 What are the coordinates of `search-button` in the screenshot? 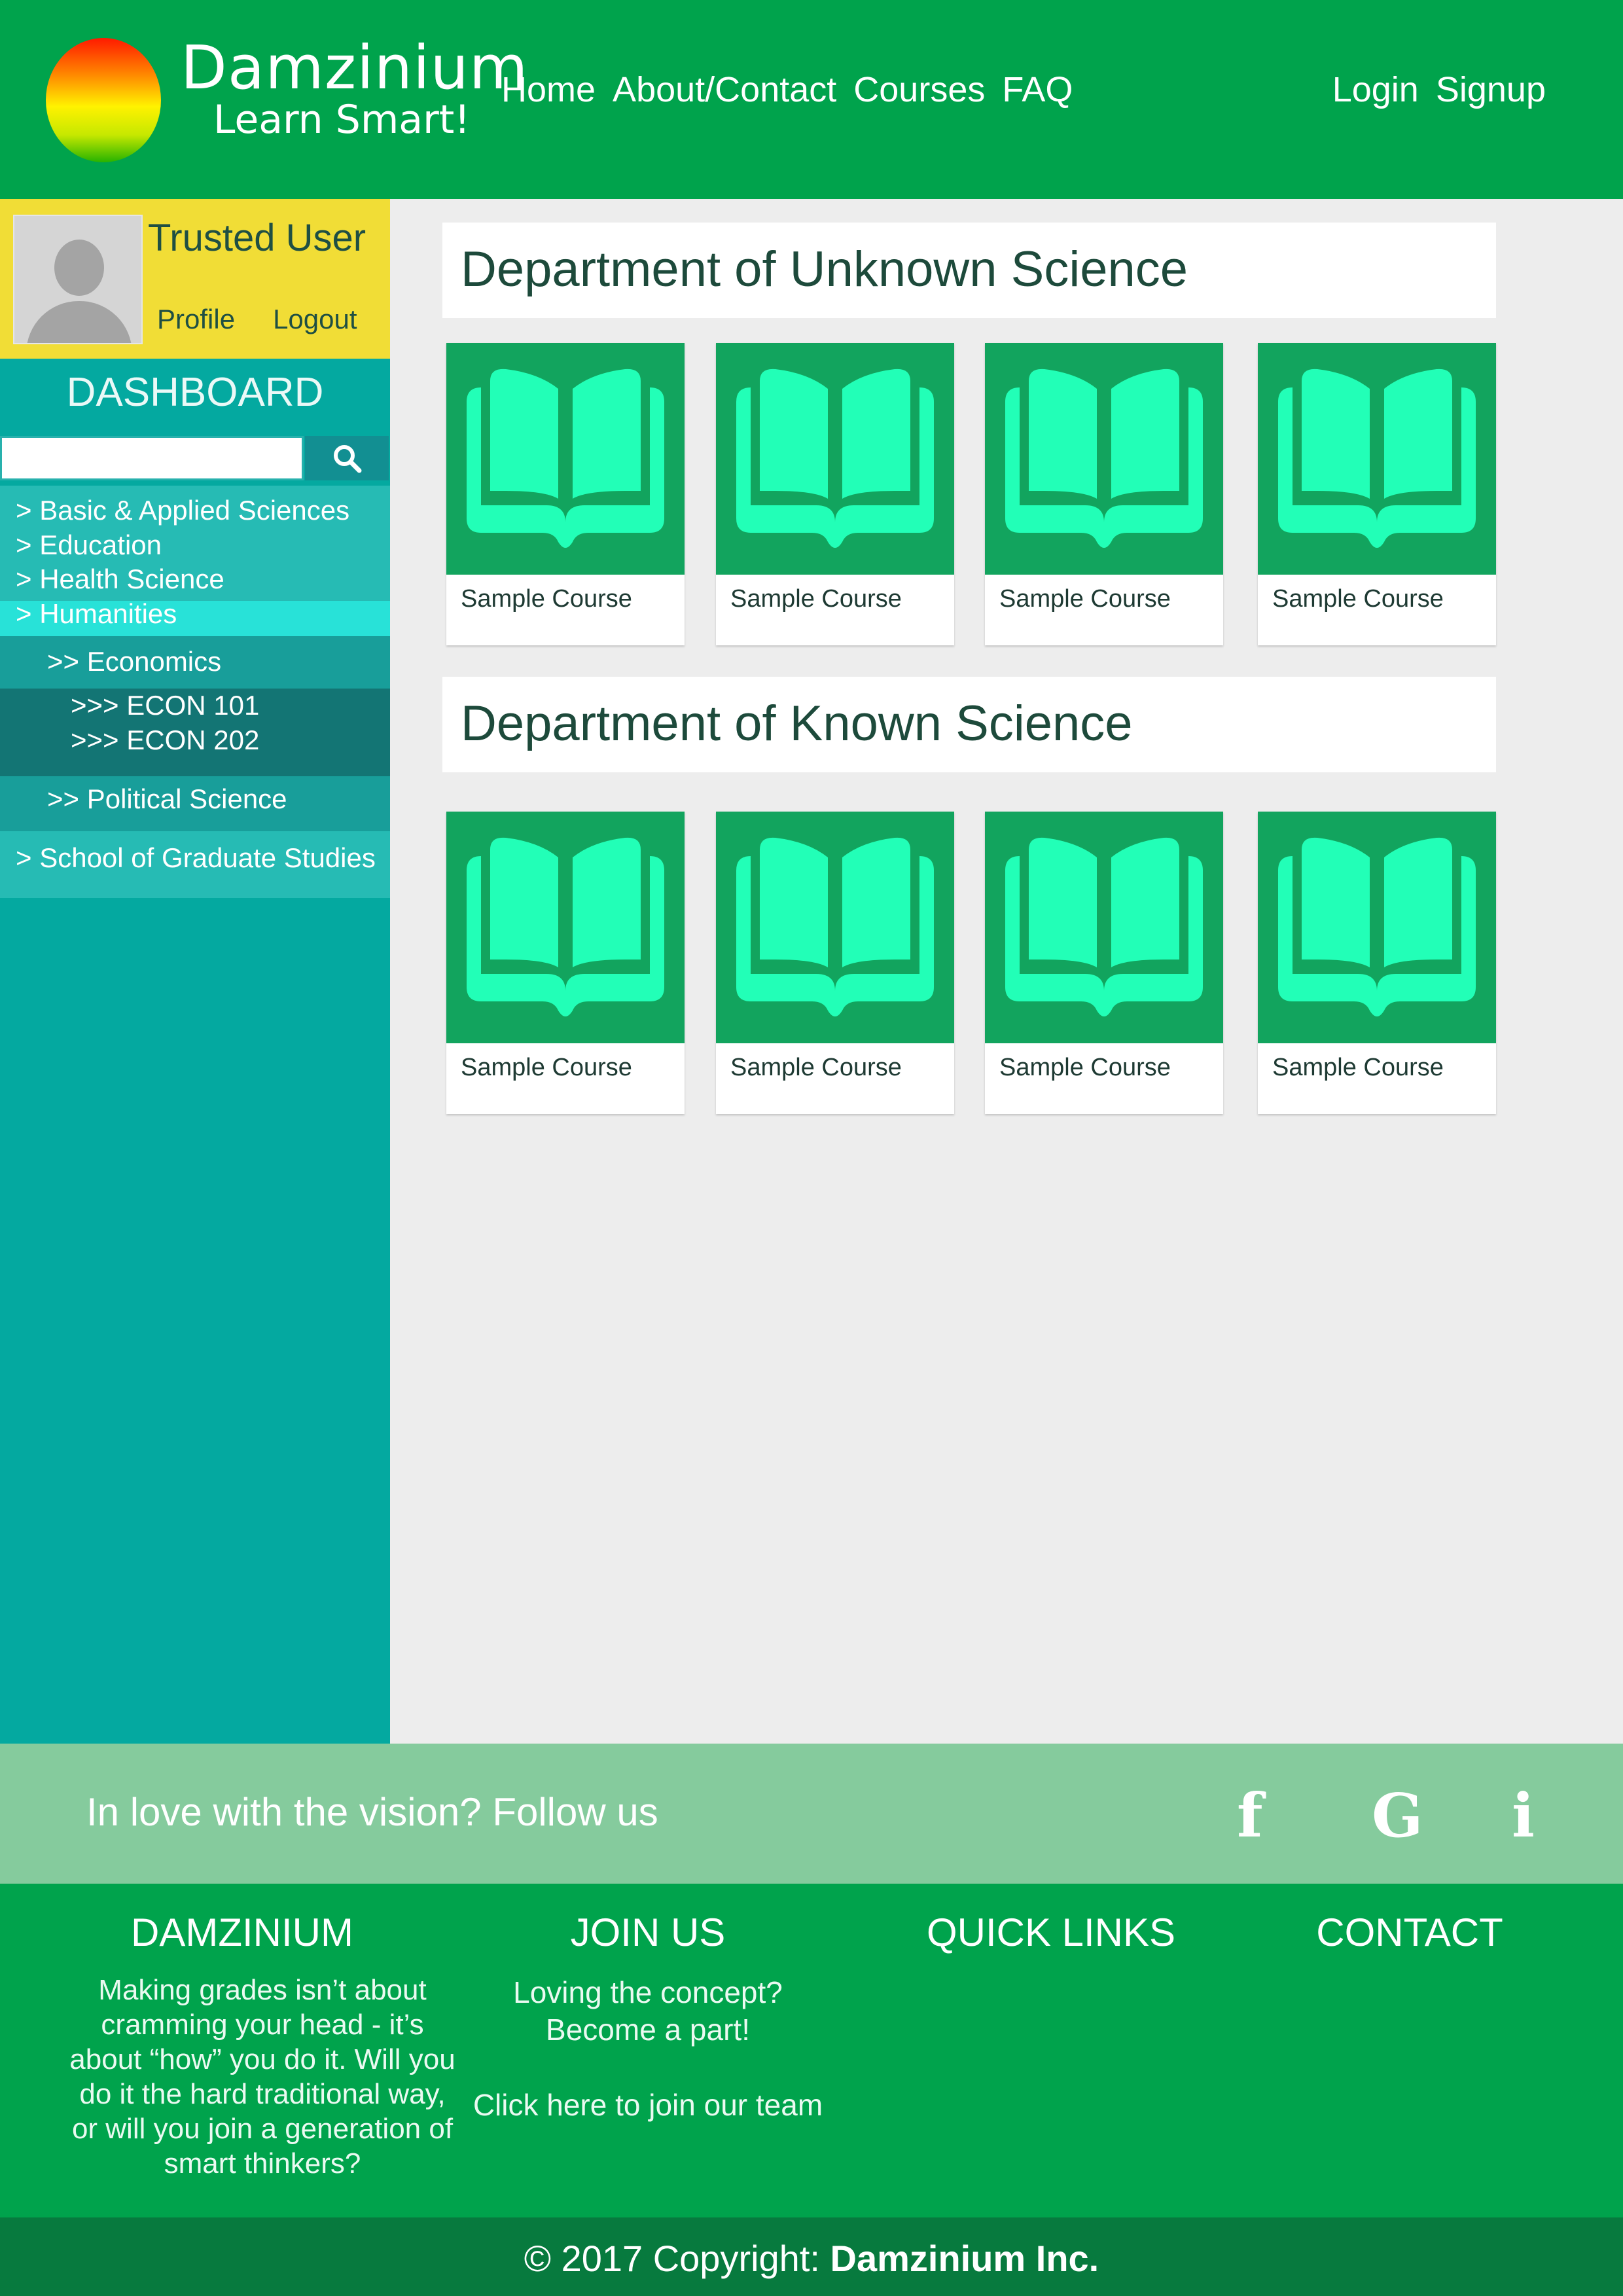 It's located at (347, 458).